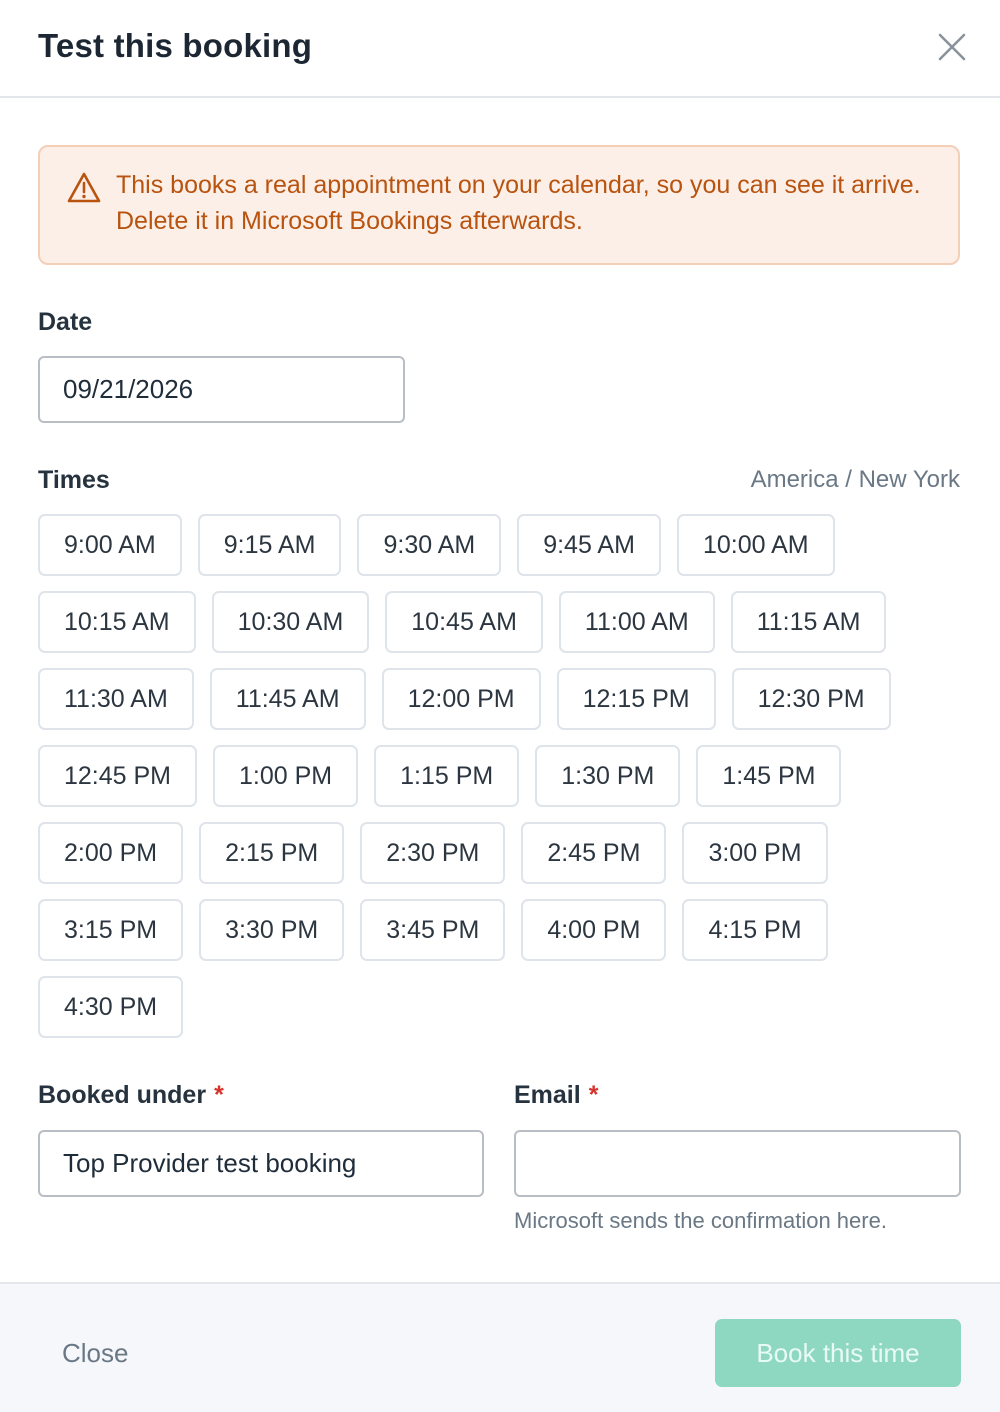 This screenshot has width=1000, height=1412. I want to click on time-slot-row: 3:15 PM 3:30 PM 3:45 PM 4:00 PM 4:15 PM, so click(499, 930).